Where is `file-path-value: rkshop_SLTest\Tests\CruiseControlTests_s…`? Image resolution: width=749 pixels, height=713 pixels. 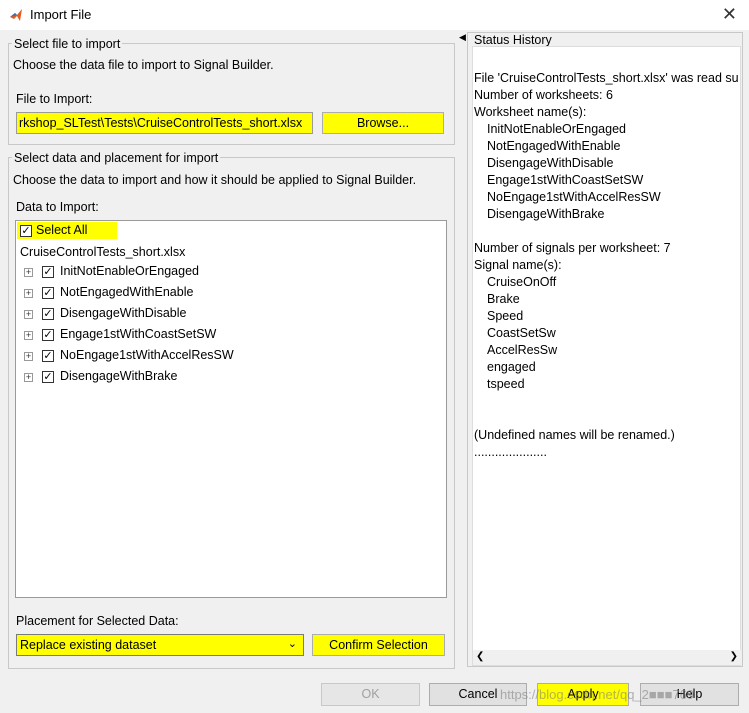 file-path-value: rkshop_SLTest\Tests\CruiseControlTests_s… is located at coordinates (161, 123).